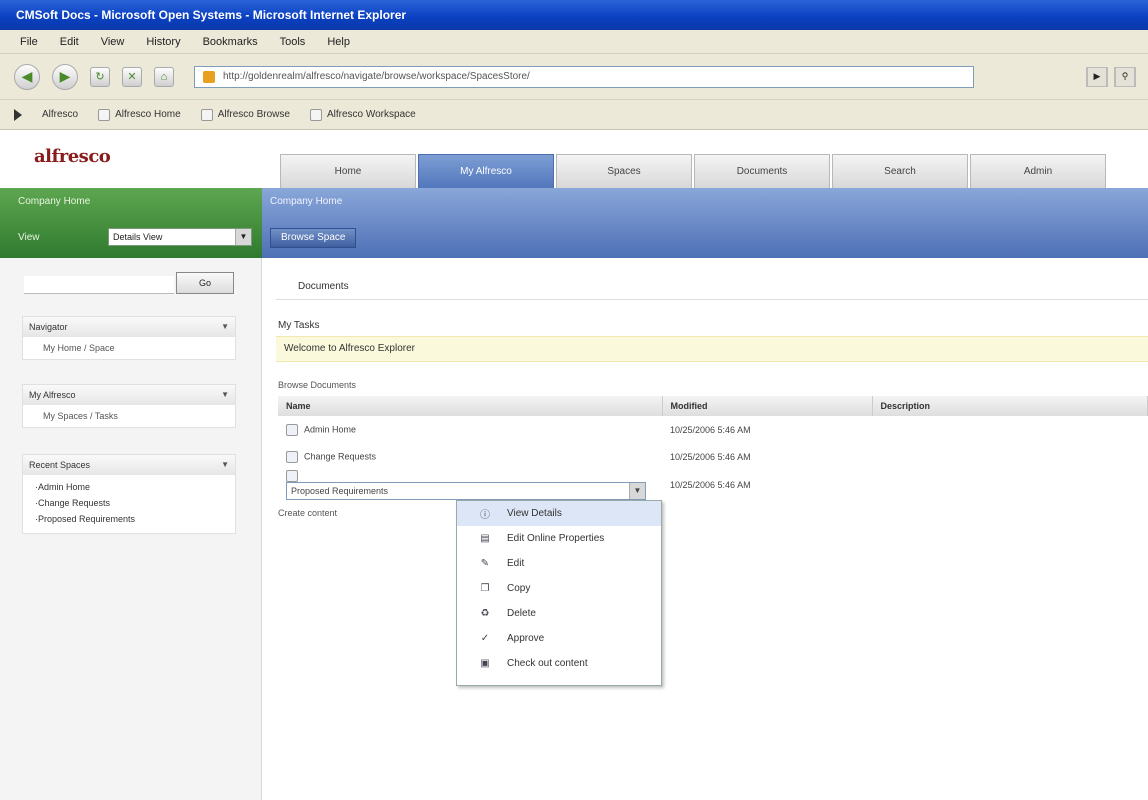 The image size is (1148, 800). I want to click on stop-button: ✕, so click(132, 76).